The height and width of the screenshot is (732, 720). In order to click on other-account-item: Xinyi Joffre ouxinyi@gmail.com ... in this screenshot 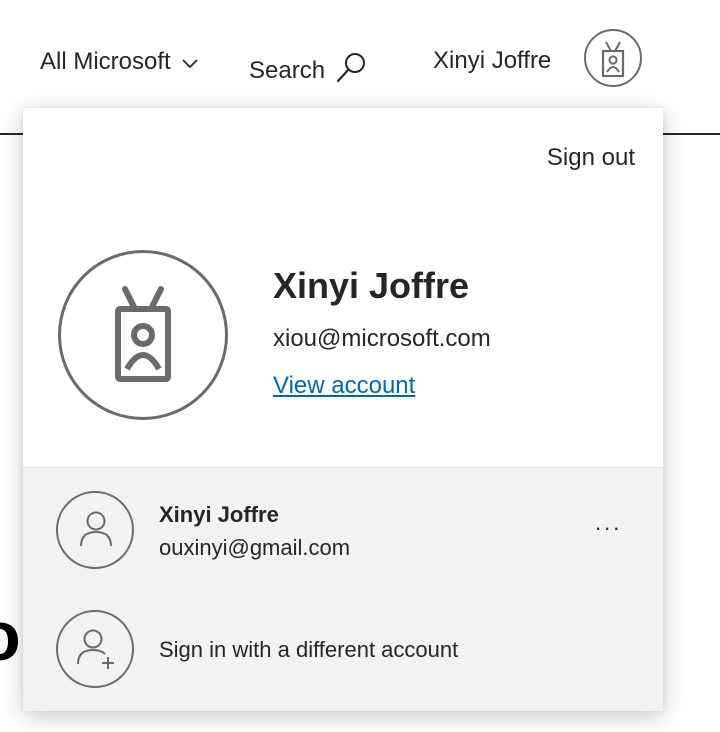, I will do `click(343, 528)`.